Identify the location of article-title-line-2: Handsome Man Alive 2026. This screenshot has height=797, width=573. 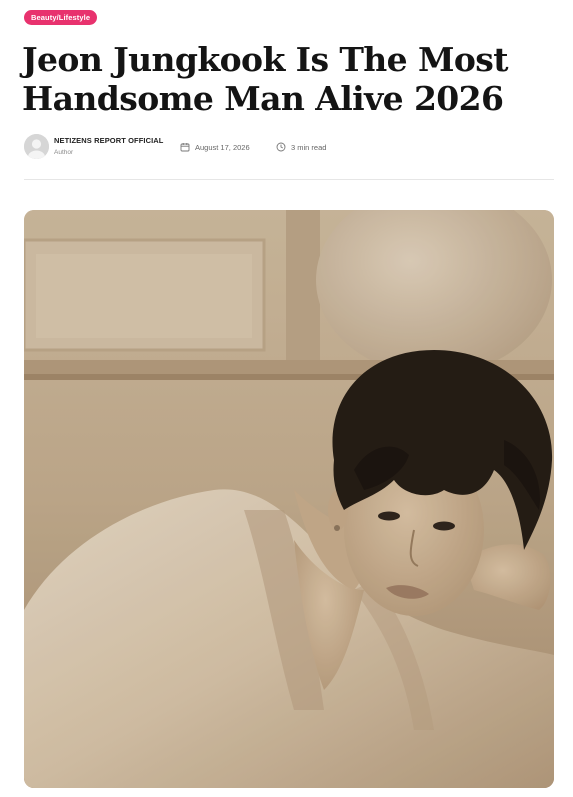
(263, 98).